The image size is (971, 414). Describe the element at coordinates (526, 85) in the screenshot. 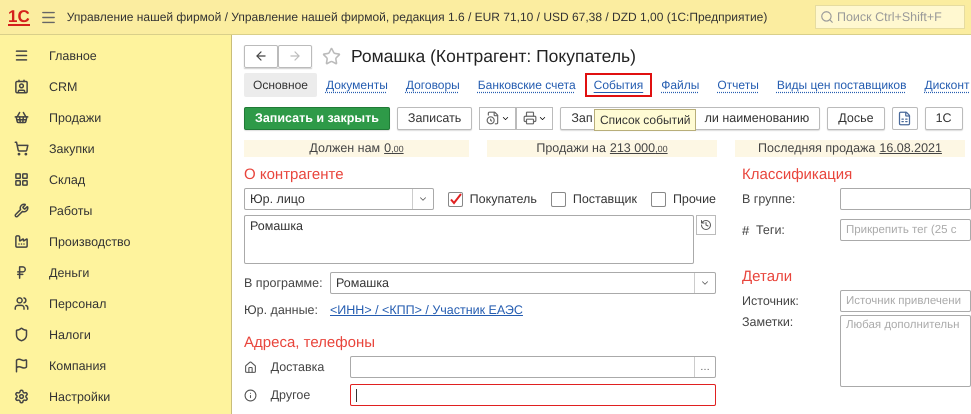

I see `tab: Банковские счета` at that location.